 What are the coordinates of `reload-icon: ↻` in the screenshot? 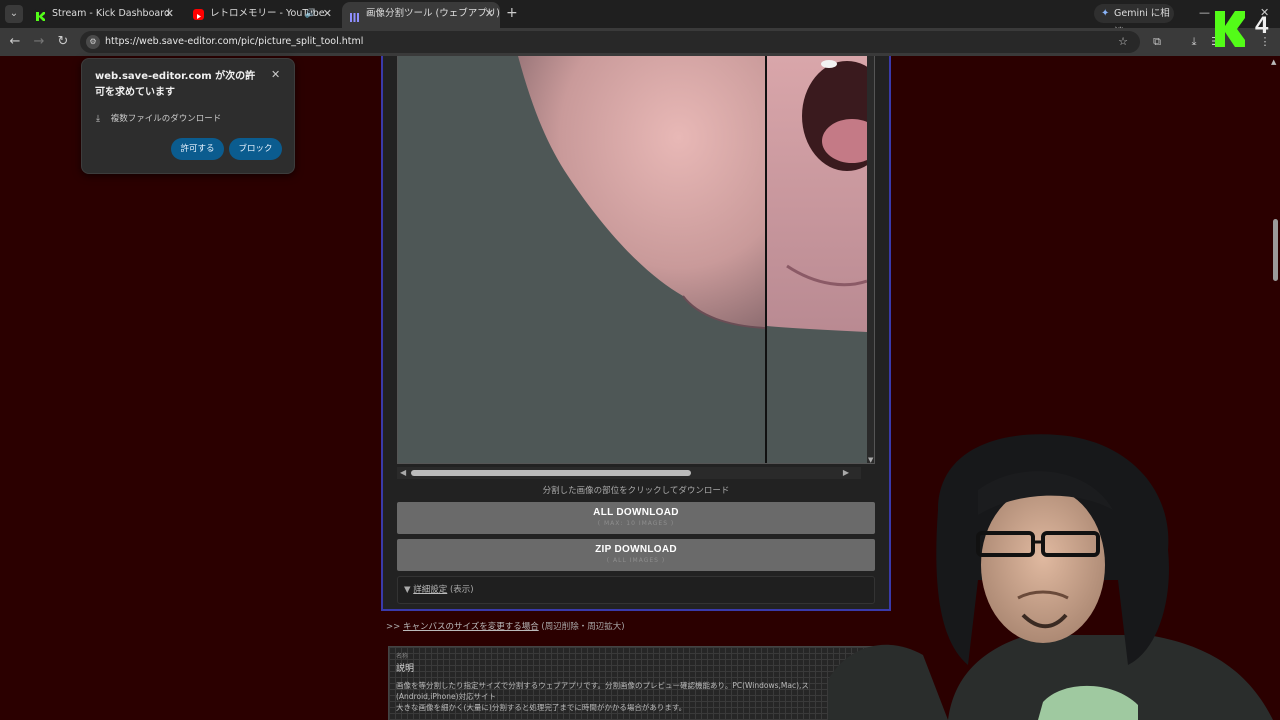 It's located at (63, 41).